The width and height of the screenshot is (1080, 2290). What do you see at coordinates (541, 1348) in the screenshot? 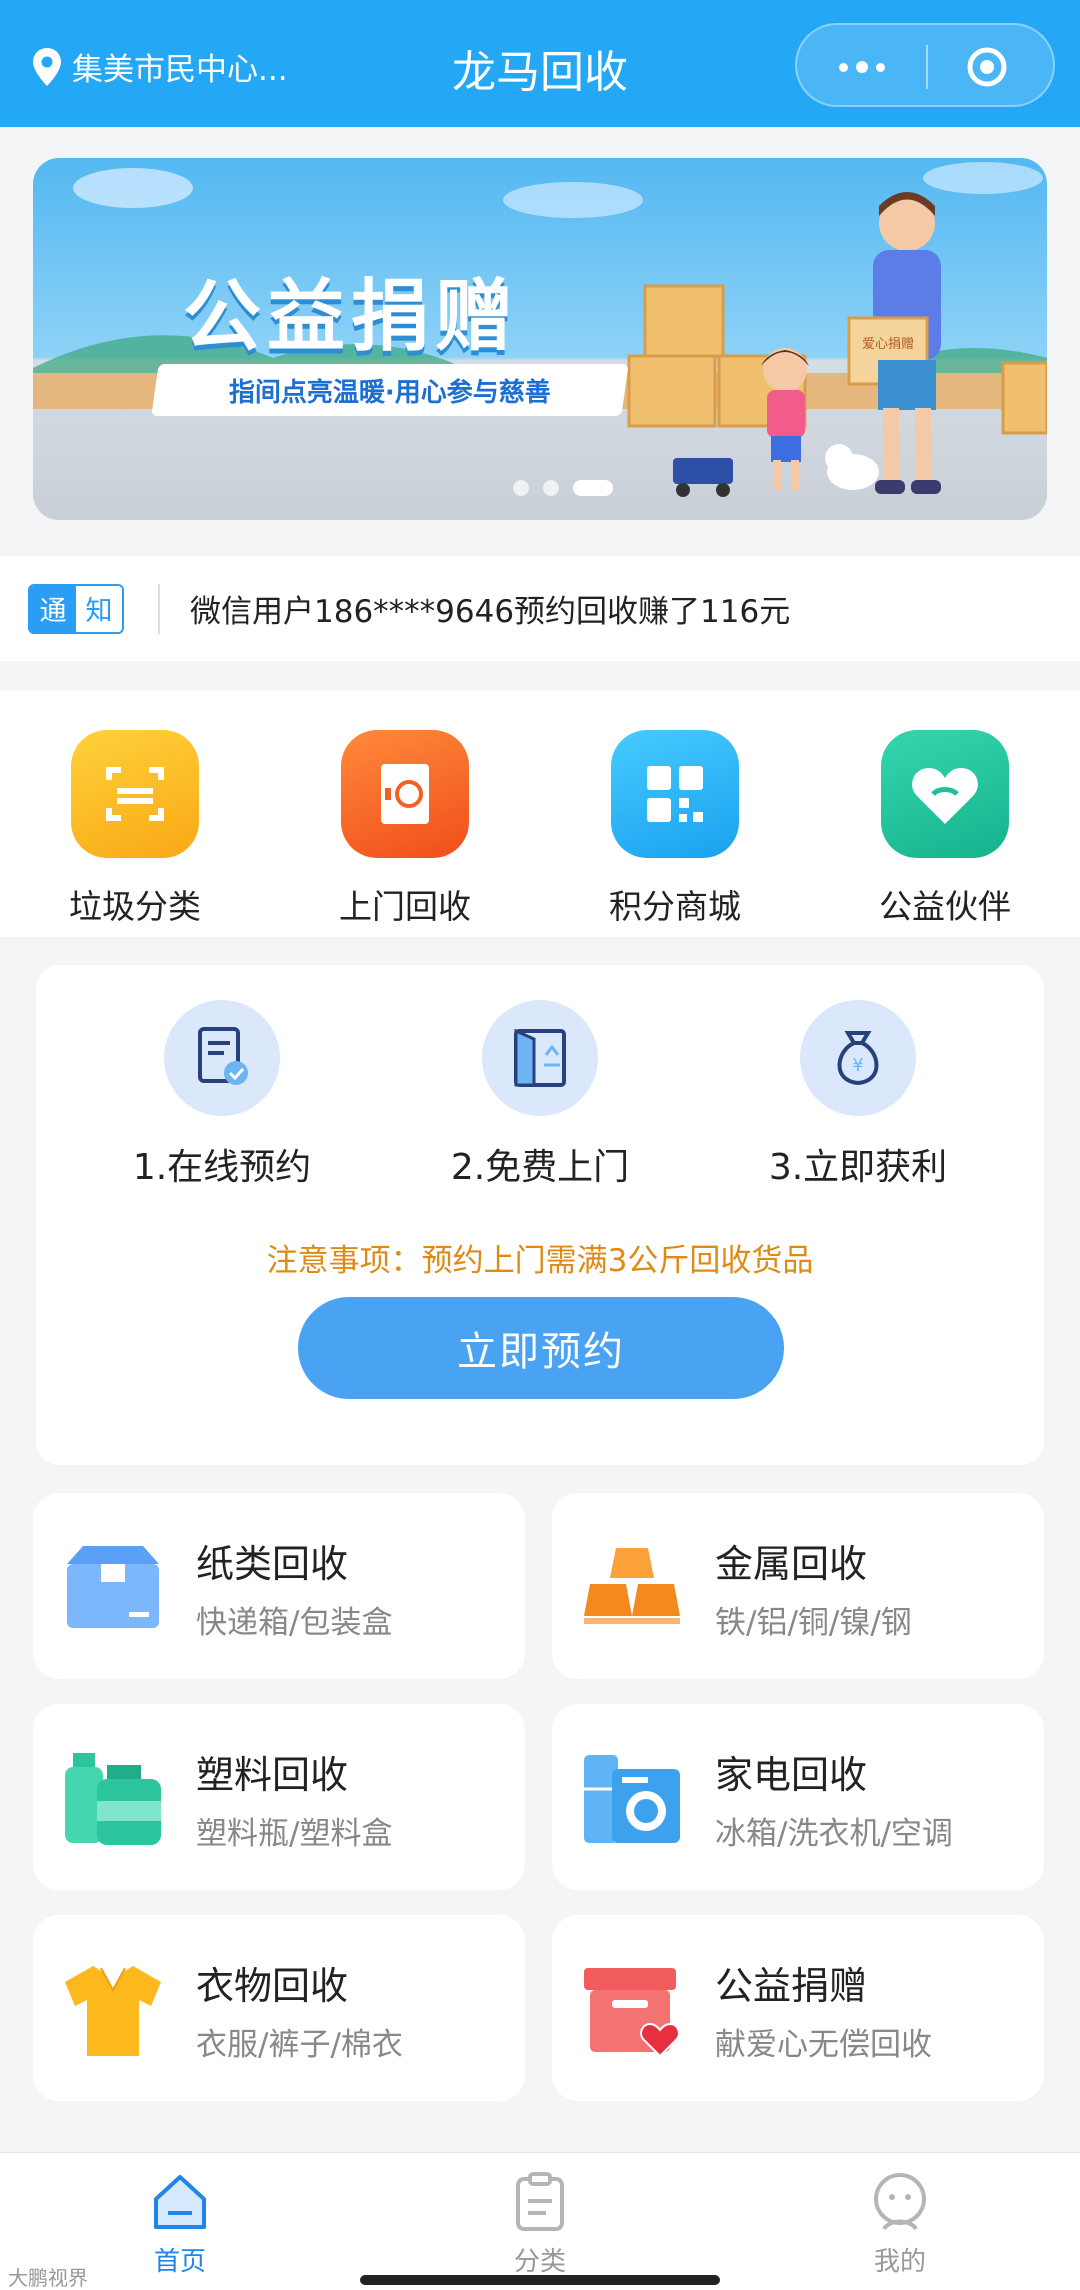
I see `book-now-button: 立即预约` at bounding box center [541, 1348].